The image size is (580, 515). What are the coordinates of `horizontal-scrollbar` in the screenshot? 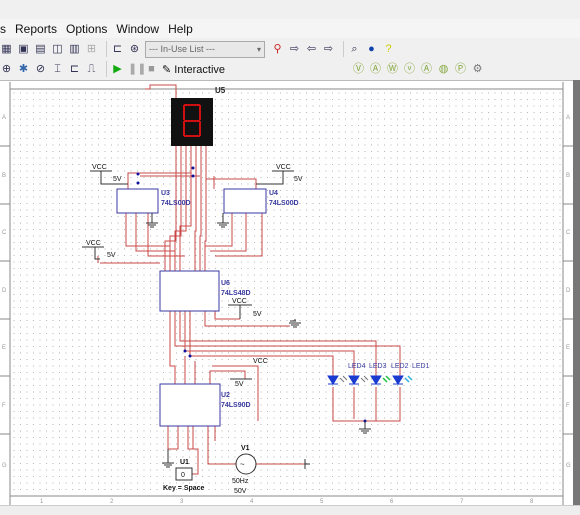 It's located at (290, 510).